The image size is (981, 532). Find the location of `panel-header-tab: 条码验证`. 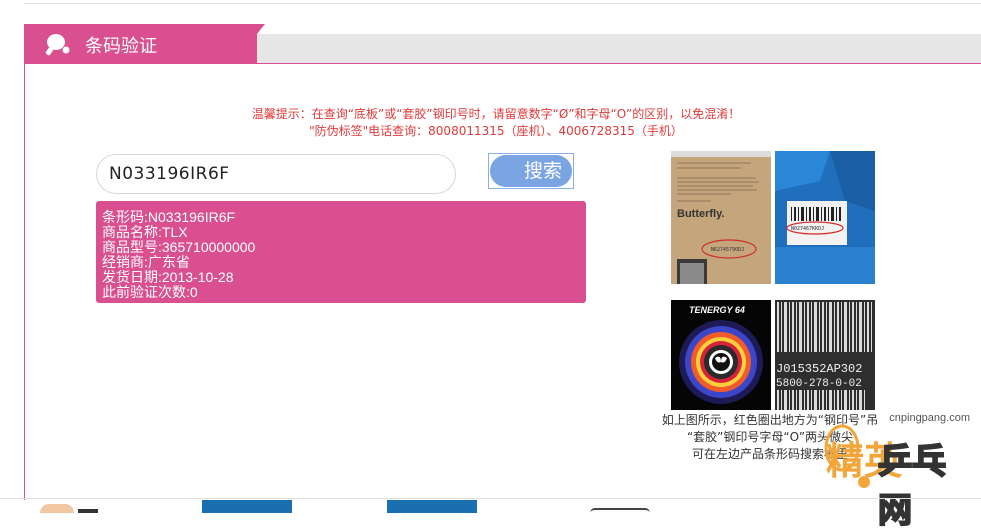

panel-header-tab: 条码验证 is located at coordinates (145, 44).